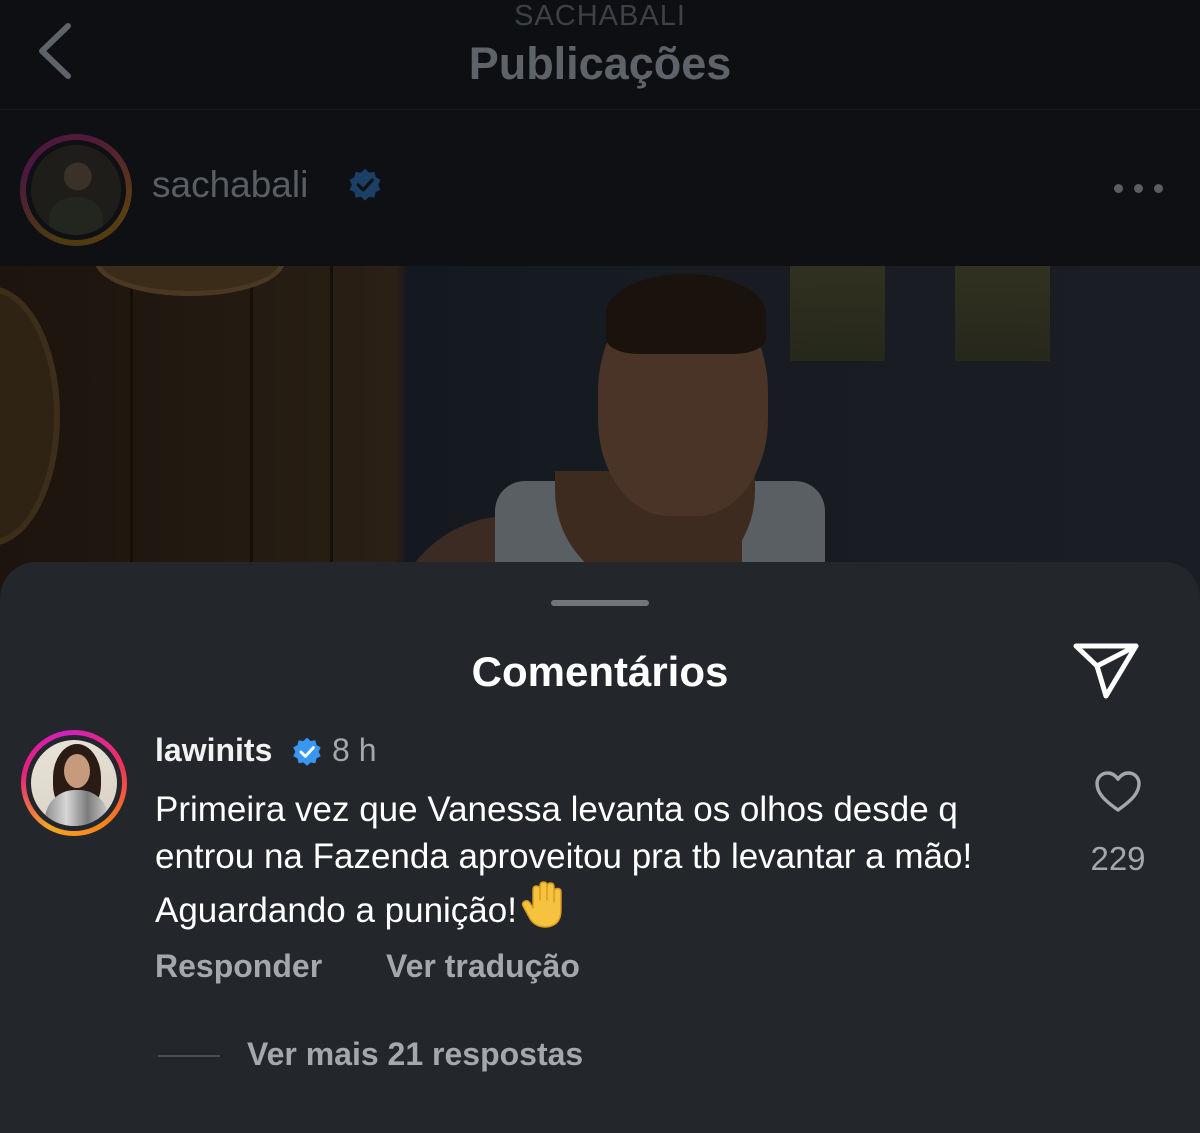  What do you see at coordinates (230, 185) in the screenshot?
I see `post-author-username: sachabali` at bounding box center [230, 185].